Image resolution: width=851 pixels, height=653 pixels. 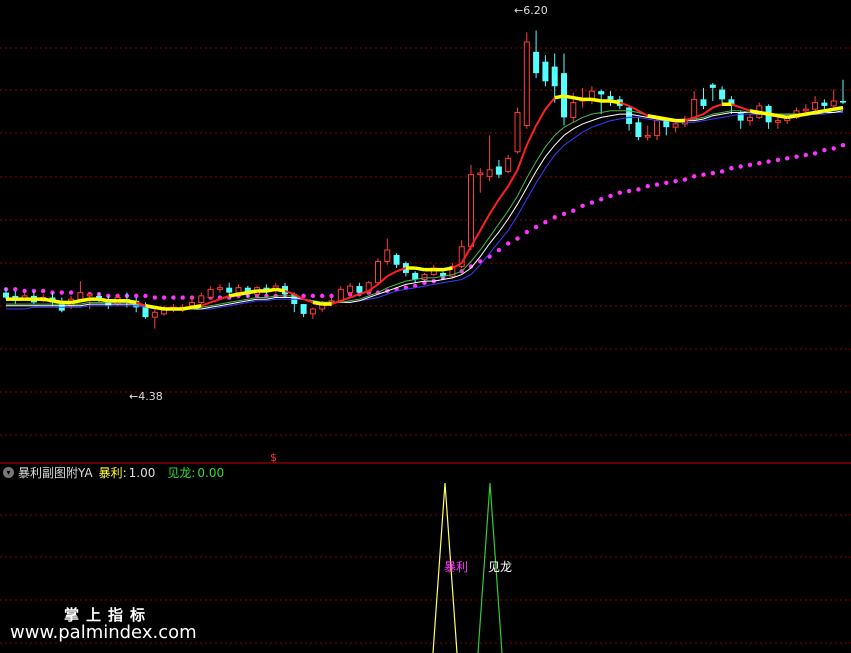 What do you see at coordinates (55, 472) in the screenshot?
I see `indicator-name: 暴利副图附YA` at bounding box center [55, 472].